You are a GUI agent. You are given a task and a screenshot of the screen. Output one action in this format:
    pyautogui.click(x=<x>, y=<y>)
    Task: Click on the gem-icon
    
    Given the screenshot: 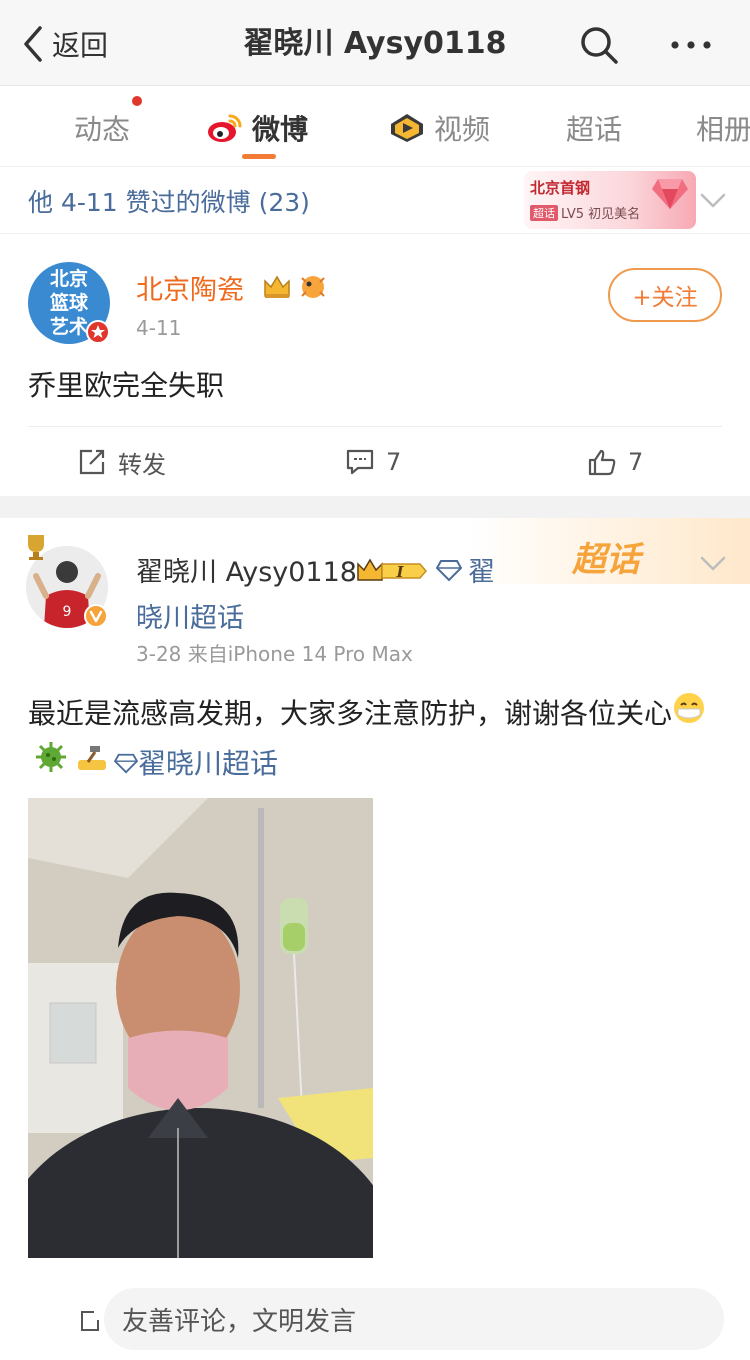 What is the action you would take?
    pyautogui.click(x=670, y=194)
    